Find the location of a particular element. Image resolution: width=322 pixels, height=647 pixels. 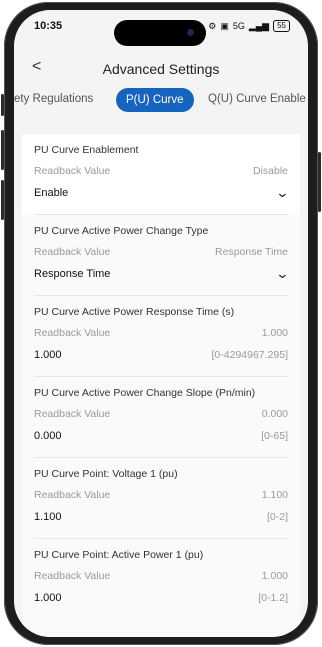

notification-icon: ▣ is located at coordinates (224, 25).